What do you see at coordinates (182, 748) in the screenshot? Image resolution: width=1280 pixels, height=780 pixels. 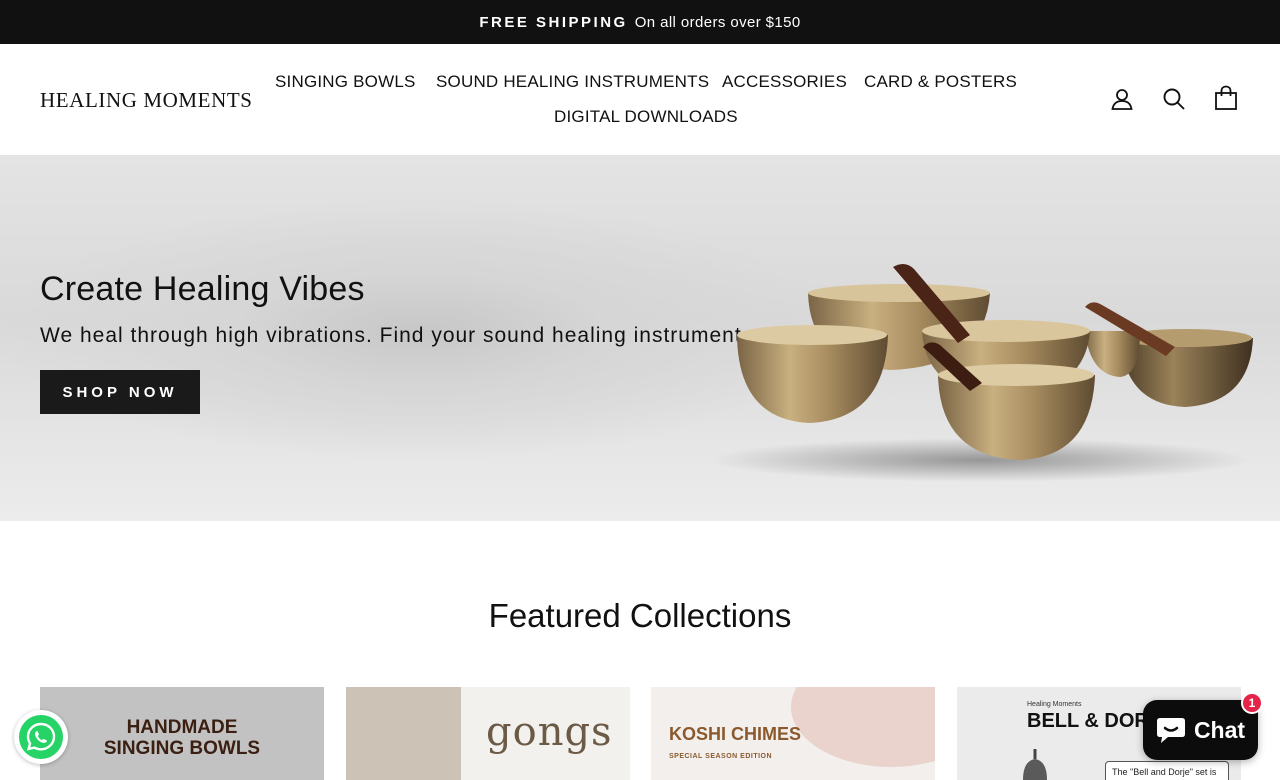 I see `collection-title-line2: SINGING BOWLS` at bounding box center [182, 748].